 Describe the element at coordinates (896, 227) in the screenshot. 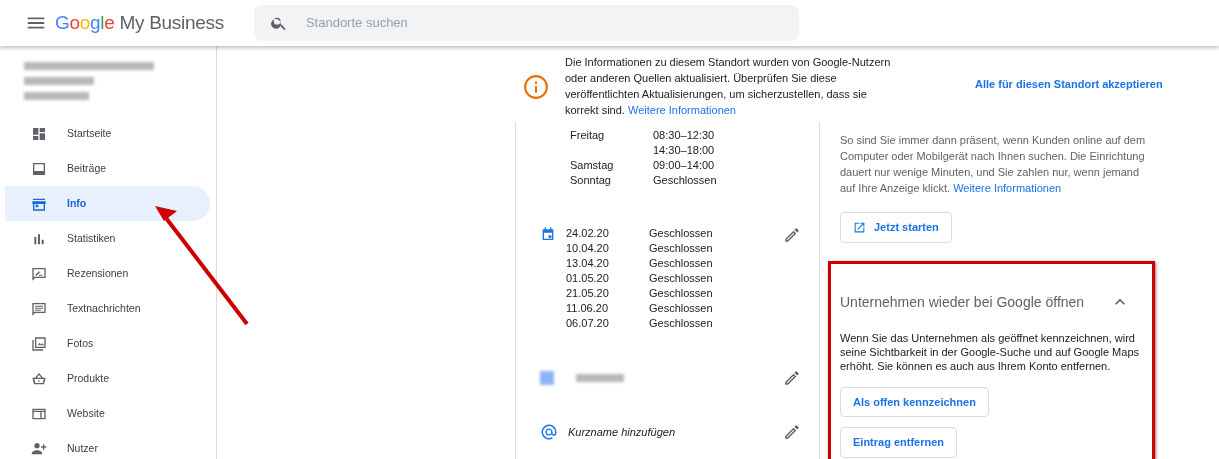

I see `start-button: Jetzt starten` at that location.